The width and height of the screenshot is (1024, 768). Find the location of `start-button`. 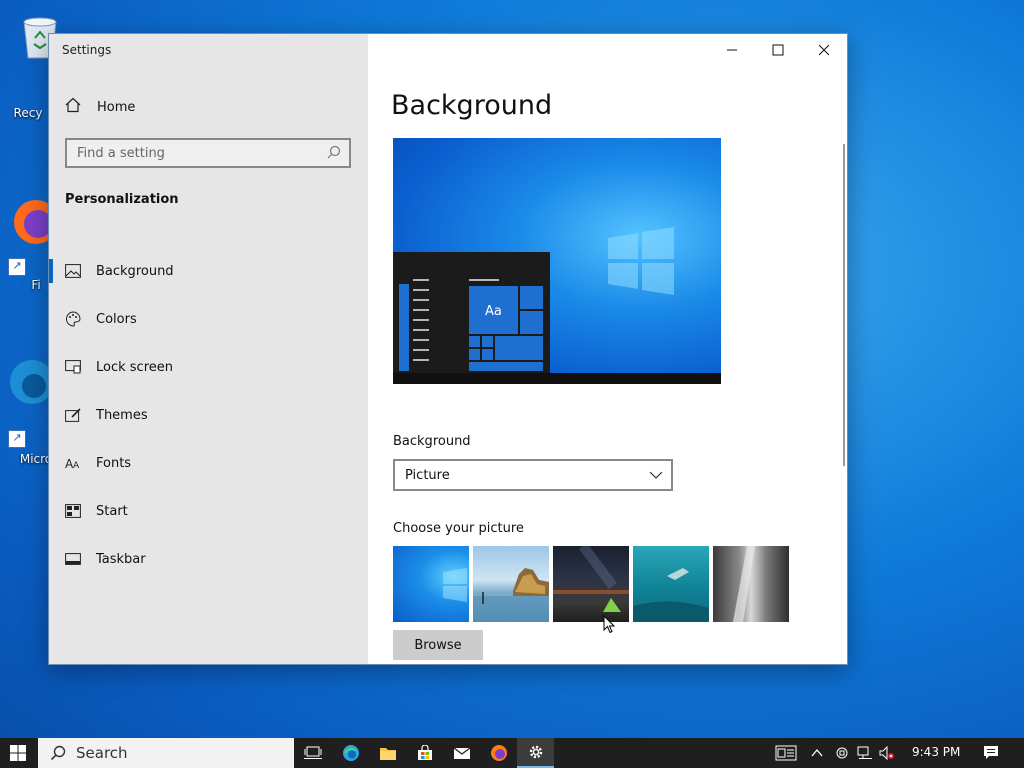

start-button is located at coordinates (18, 753).